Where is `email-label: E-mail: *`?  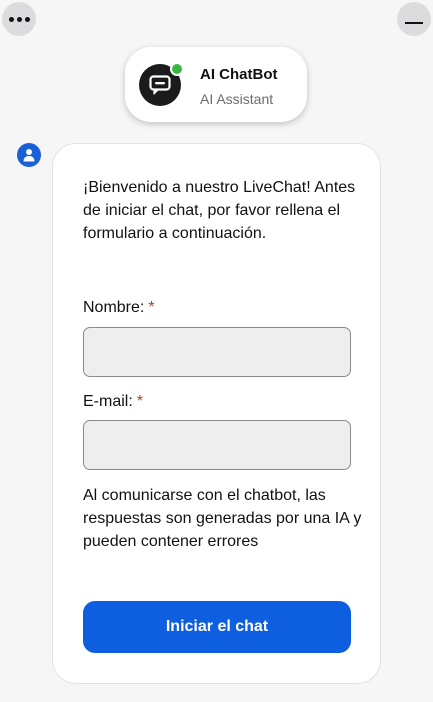 email-label: E-mail: * is located at coordinates (113, 402).